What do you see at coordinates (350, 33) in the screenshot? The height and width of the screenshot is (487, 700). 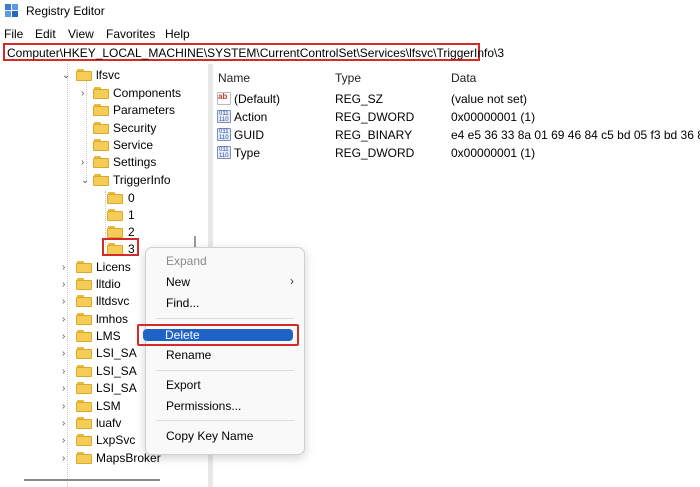 I see `menu-bar: File Edit View Favorites Help` at bounding box center [350, 33].